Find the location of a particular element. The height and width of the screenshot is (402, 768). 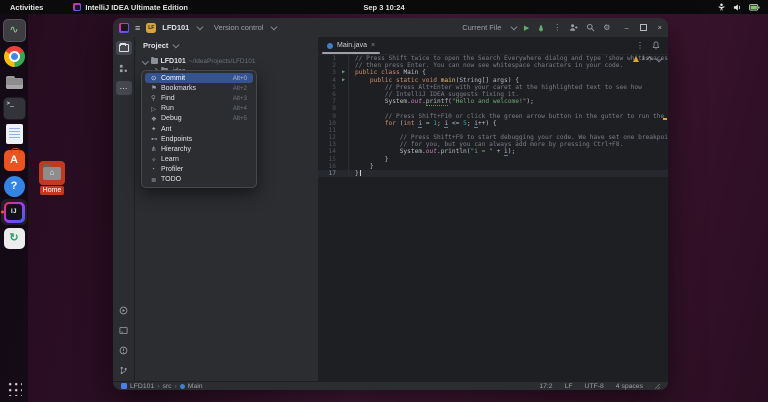

code-line-10: 10 for (int i = 1; i <= 5; i++) { is located at coordinates (493, 123).